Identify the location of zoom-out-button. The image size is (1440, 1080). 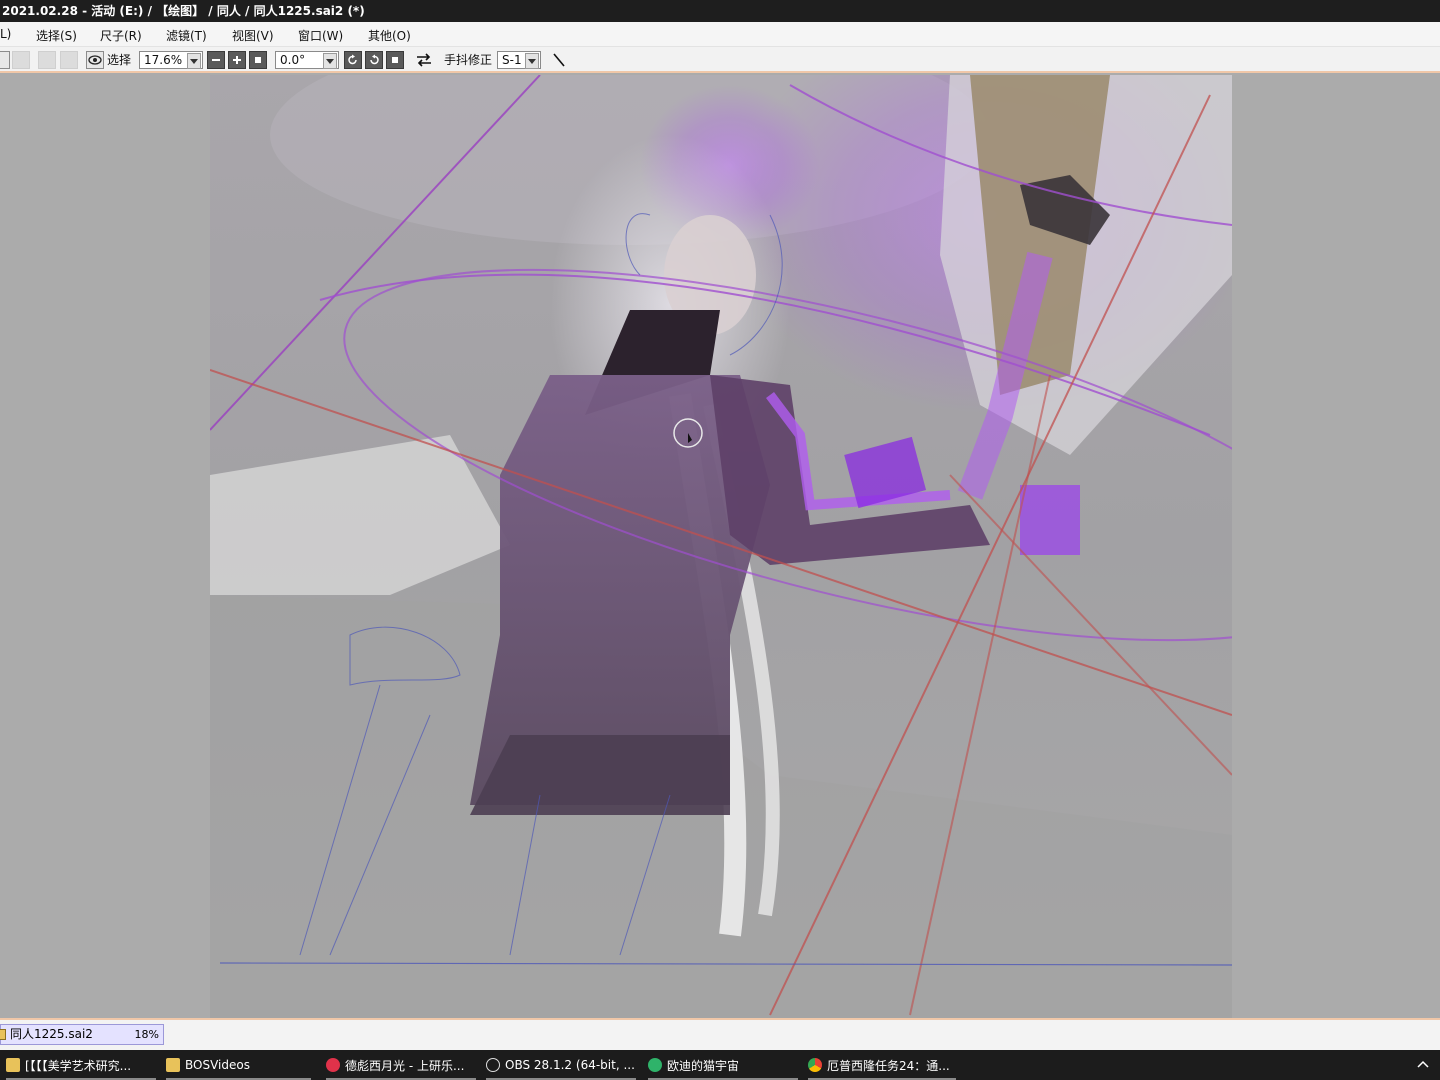
(216, 60).